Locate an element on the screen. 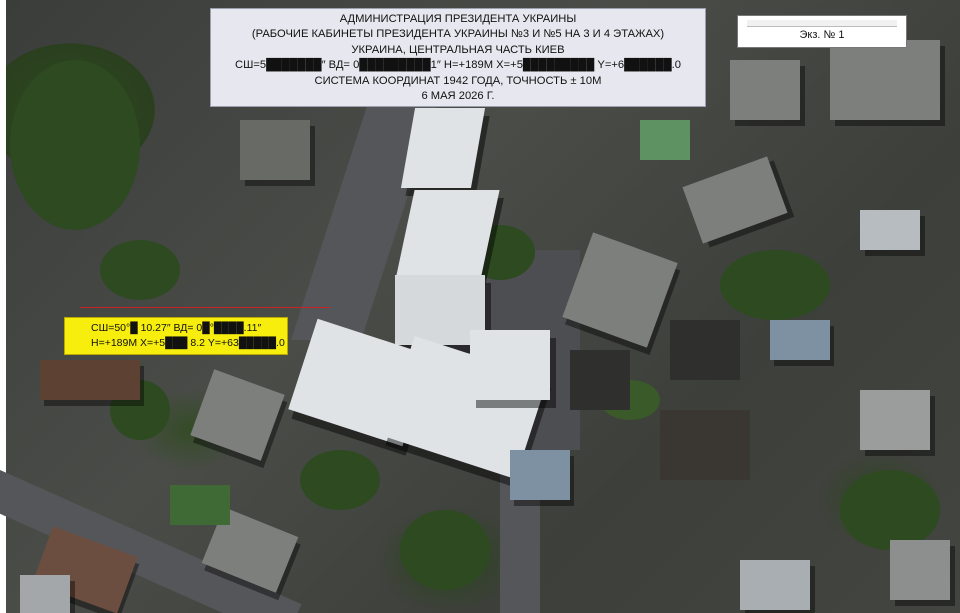  target-coordinates-line-2: Н=+189М Х=+5███ 8.2 Y=+63█████.0 is located at coordinates (188, 343).